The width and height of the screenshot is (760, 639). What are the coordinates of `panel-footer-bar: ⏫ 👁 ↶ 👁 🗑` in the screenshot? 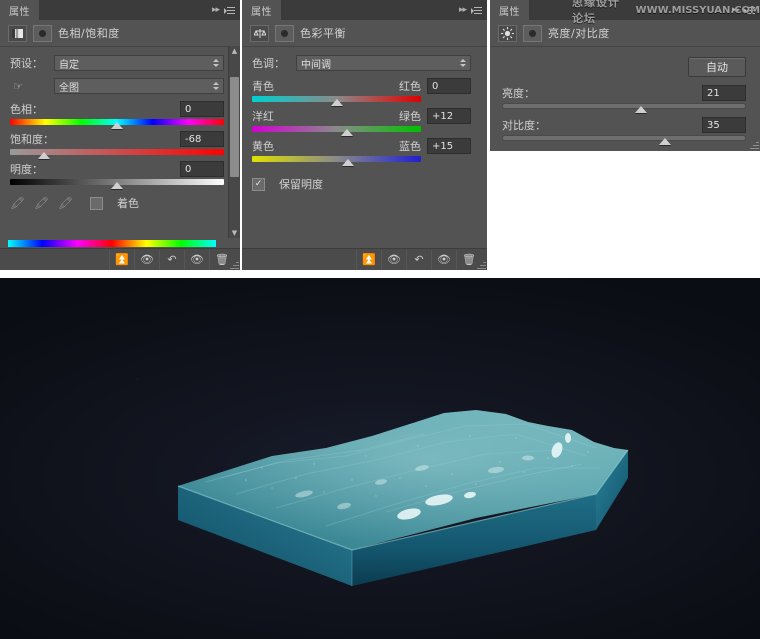 It's located at (120, 259).